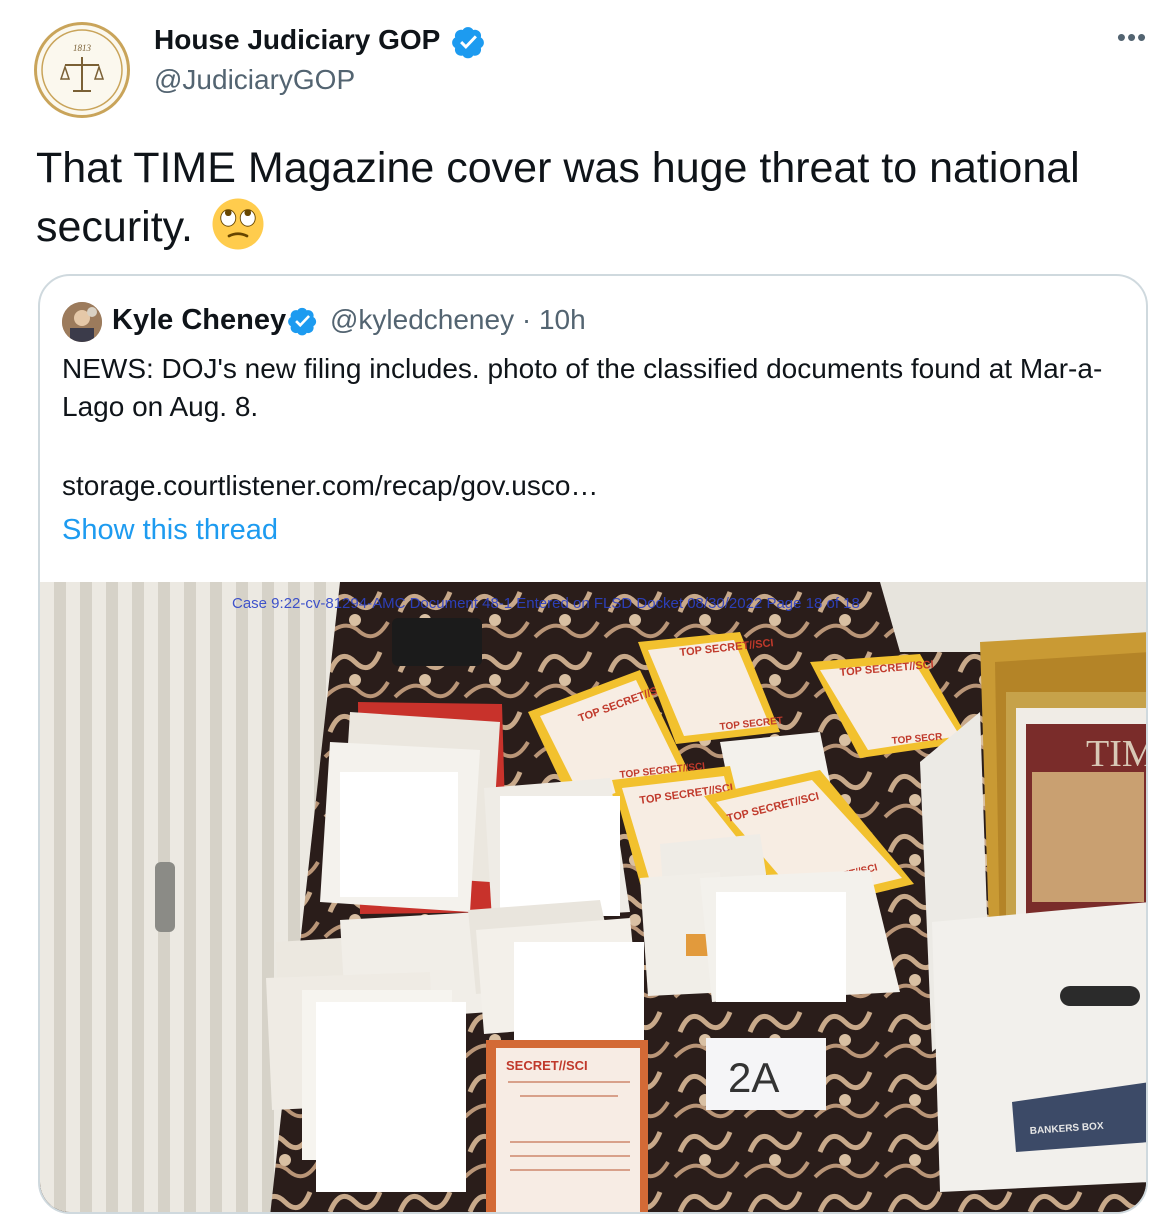  I want to click on quoted-handle-time: @kyledcheney · 10h, so click(458, 320).